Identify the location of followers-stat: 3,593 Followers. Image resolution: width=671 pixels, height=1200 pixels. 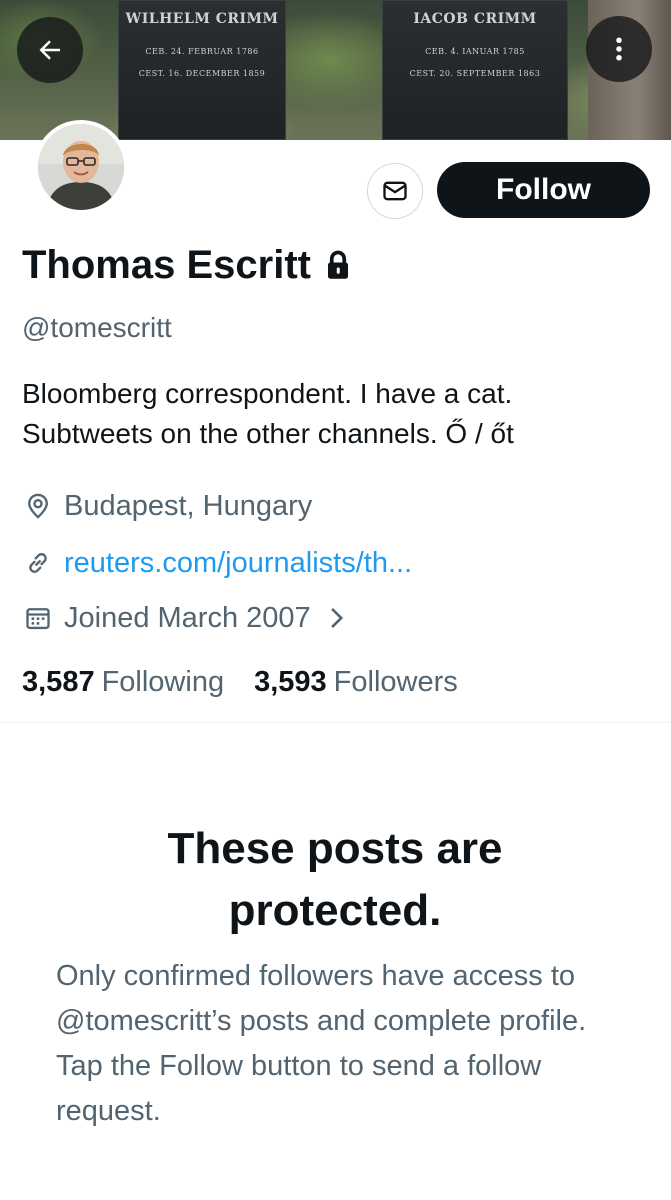
(356, 682).